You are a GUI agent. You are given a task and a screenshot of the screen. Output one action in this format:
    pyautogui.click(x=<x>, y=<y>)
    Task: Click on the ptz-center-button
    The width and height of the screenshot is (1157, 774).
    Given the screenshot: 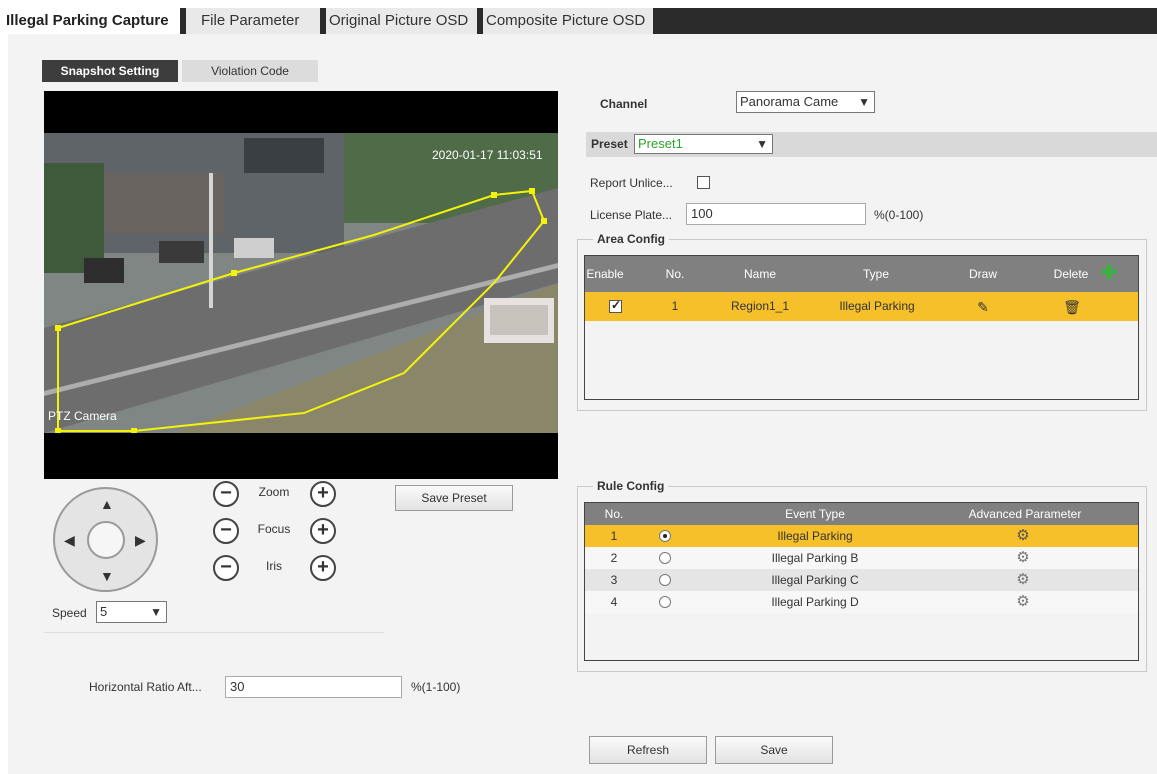 What is the action you would take?
    pyautogui.click(x=106, y=540)
    